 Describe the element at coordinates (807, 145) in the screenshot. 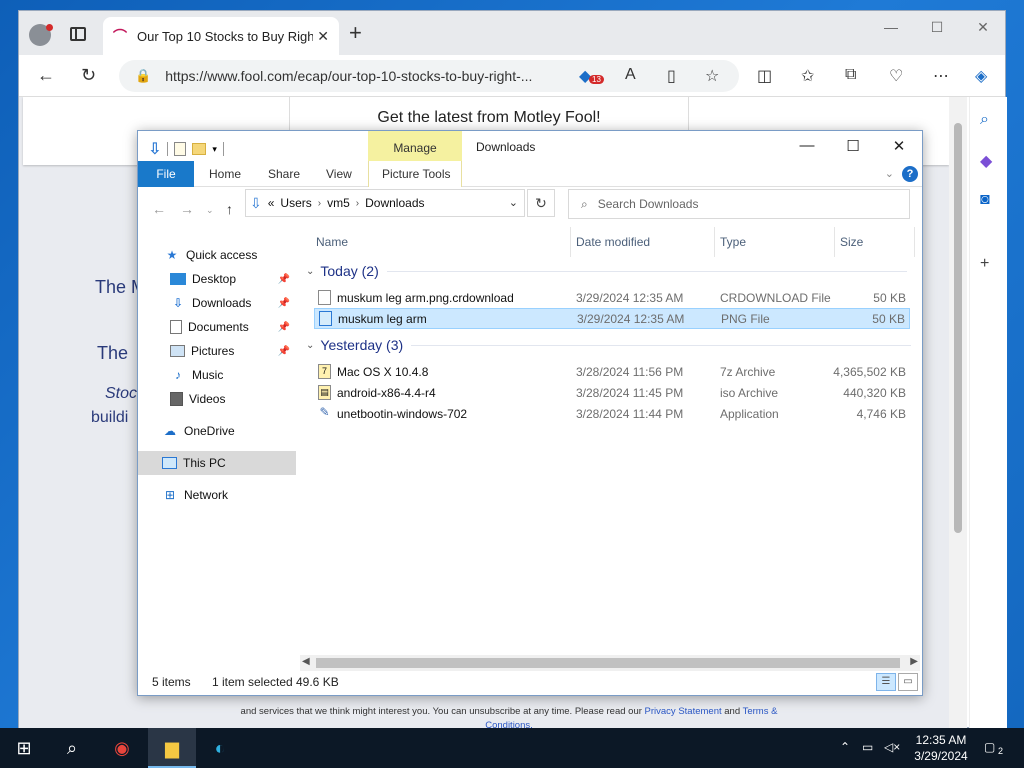

I see `explorer-minimize-icon: —` at that location.